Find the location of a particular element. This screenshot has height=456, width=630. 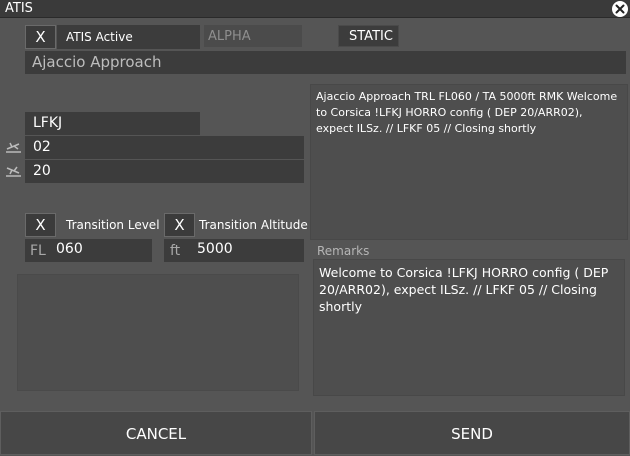

arrival-runway-icon is located at coordinates (13, 171).